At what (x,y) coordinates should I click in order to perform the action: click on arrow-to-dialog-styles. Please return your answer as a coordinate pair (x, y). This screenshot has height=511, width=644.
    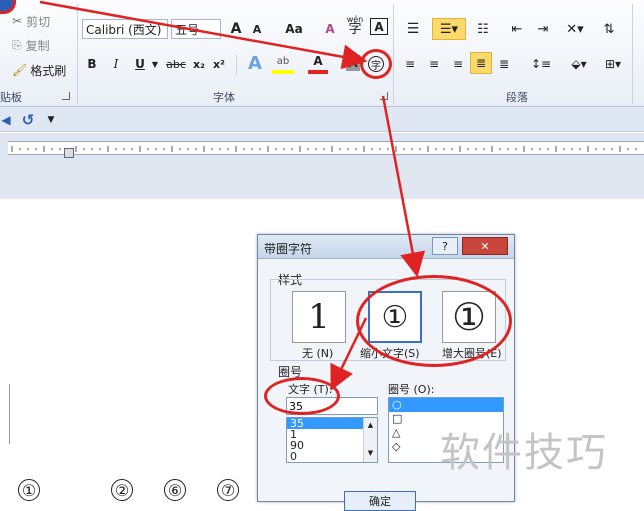
    Looking at the image, I should click on (403, 186).